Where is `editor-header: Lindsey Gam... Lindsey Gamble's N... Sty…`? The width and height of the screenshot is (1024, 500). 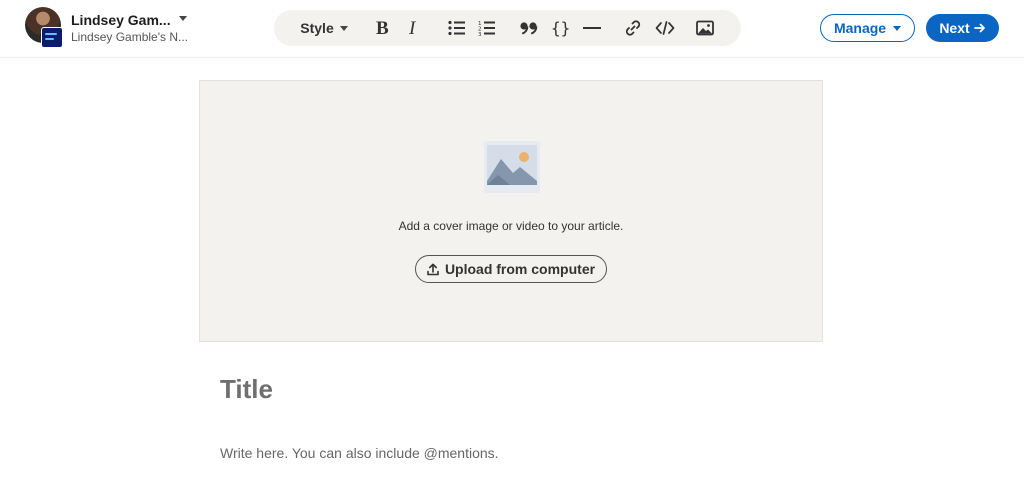 editor-header: Lindsey Gam... Lindsey Gamble's N... Sty… is located at coordinates (512, 29).